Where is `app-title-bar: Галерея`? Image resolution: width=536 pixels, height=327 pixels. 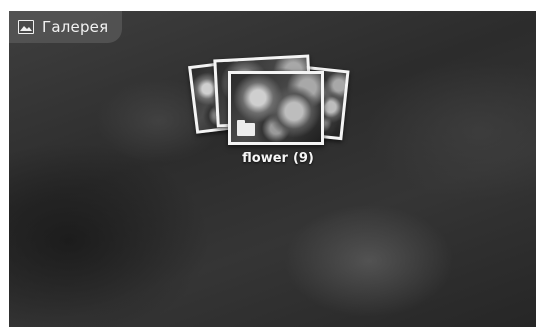 app-title-bar: Галерея is located at coordinates (66, 27).